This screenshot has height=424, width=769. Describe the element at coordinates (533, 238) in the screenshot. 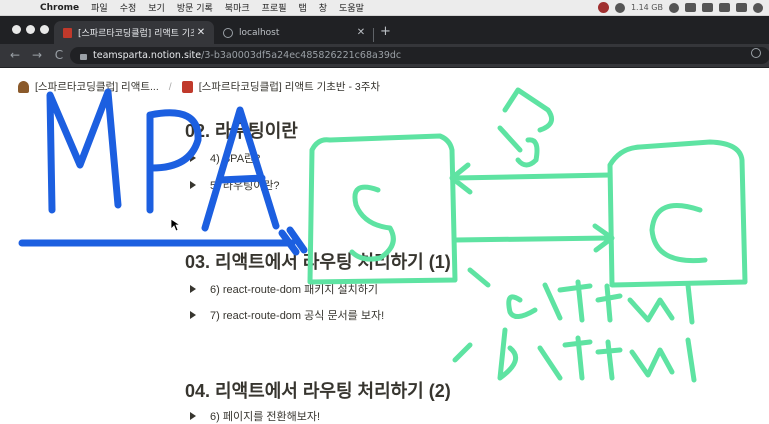

I see `response-arrow-stroke` at that location.